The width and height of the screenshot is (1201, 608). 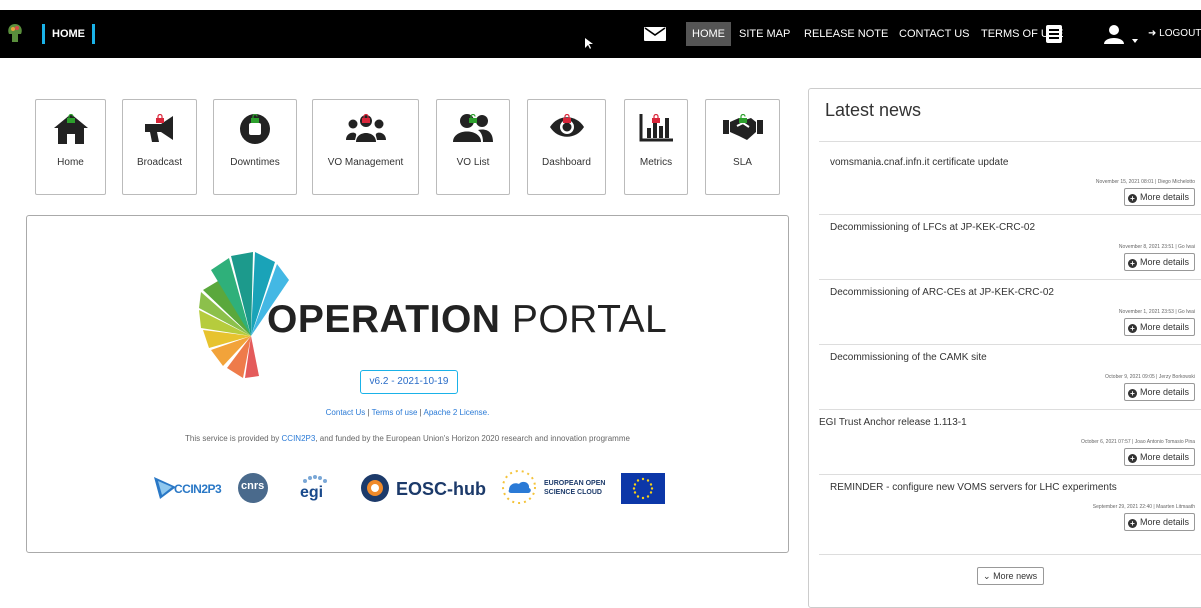 I want to click on news-meta: November 8, 2021 23:51 | Go Iwai, so click(x=1156, y=247).